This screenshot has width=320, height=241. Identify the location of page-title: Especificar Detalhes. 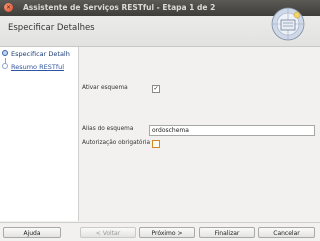
(51, 28).